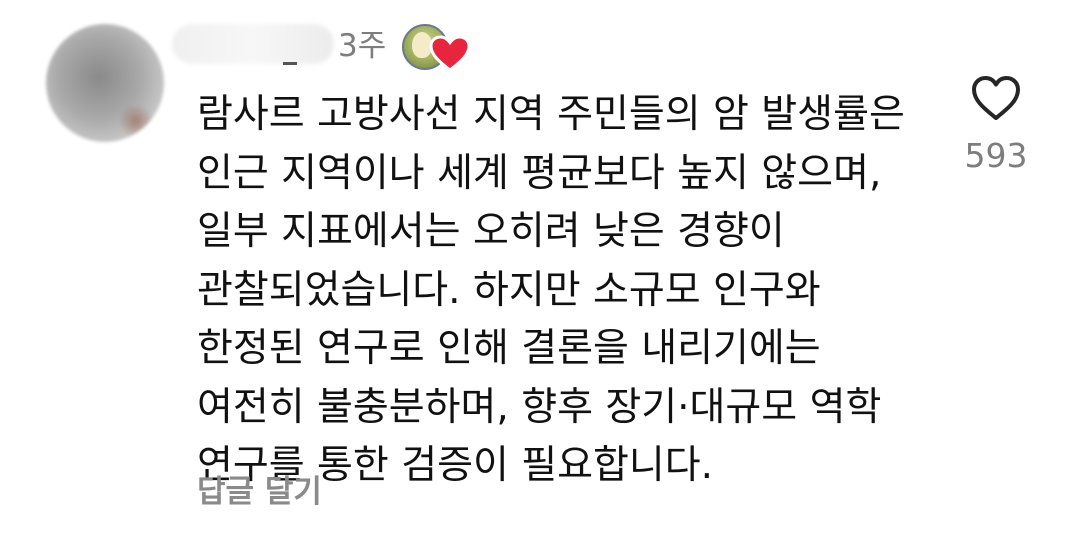 This screenshot has height=542, width=1080. What do you see at coordinates (105, 83) in the screenshot?
I see `avatar` at bounding box center [105, 83].